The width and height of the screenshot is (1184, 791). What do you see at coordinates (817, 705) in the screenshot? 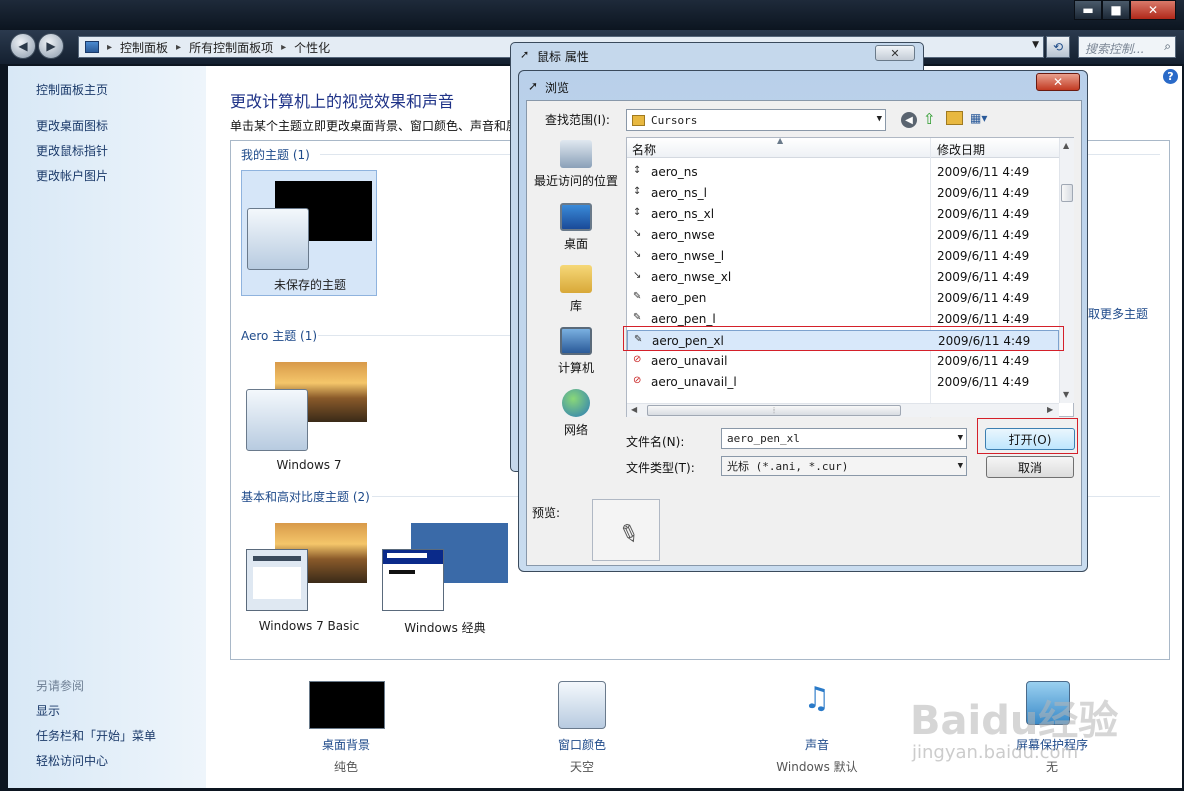
I see `sound-icon: ♫` at bounding box center [817, 705].